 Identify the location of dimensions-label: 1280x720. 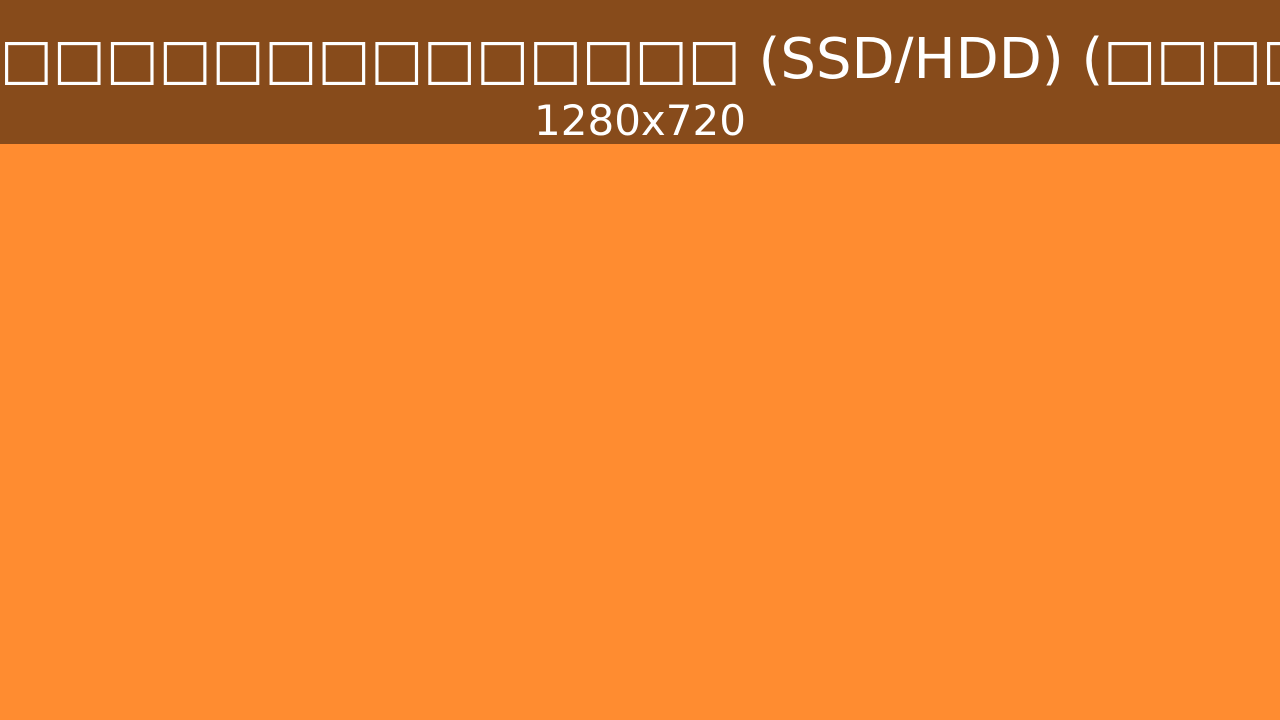
(640, 120).